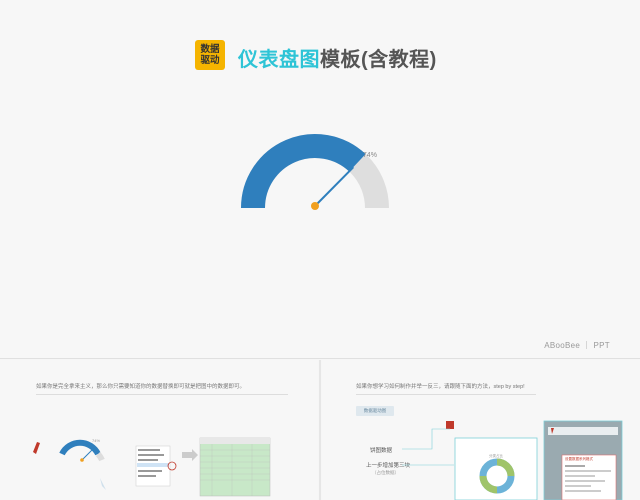 This screenshot has width=640, height=500. I want to click on mini-arrow-icon, so click(103, 484).